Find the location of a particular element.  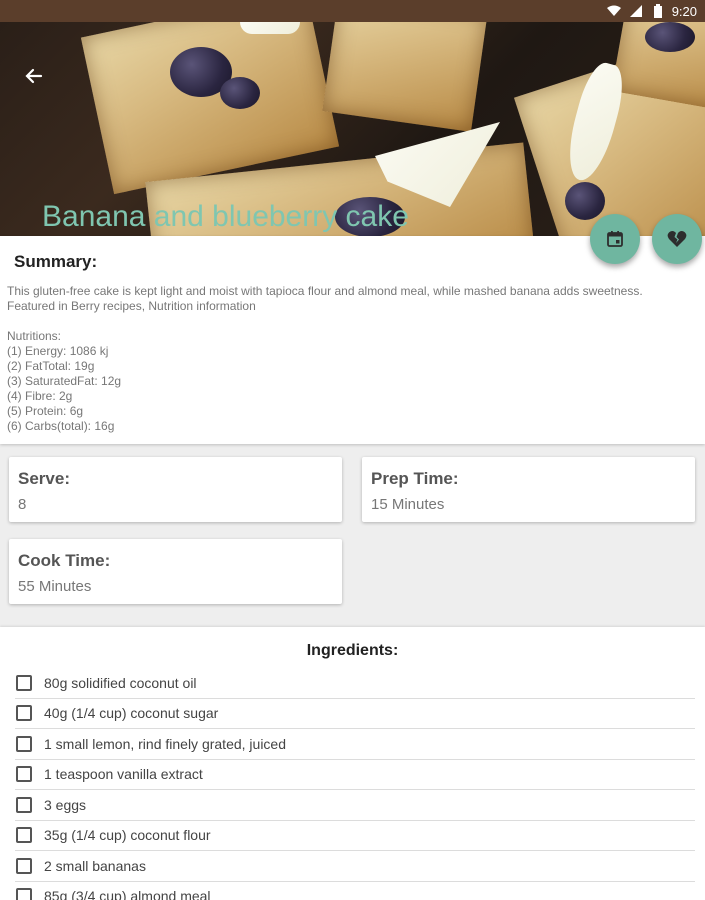

nutrition-item: (1) Energy: 1086 kj is located at coordinates (58, 351).